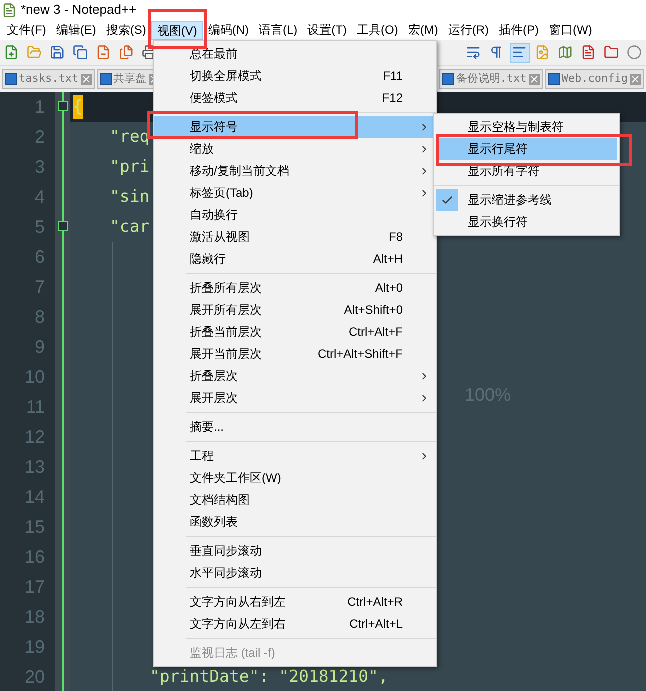 The width and height of the screenshot is (646, 691). What do you see at coordinates (130, 227) in the screenshot?
I see `code-line: "car` at bounding box center [130, 227].